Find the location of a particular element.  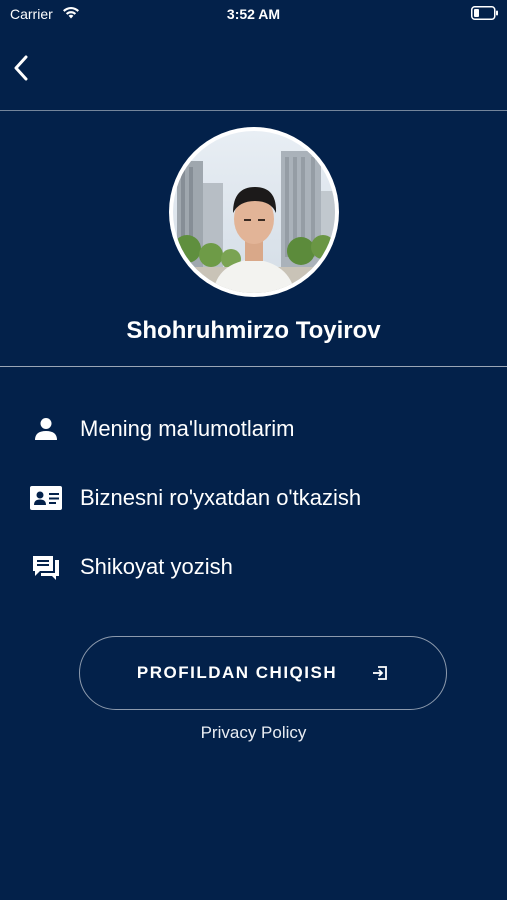

chevron-left-icon is located at coordinates (21, 68).